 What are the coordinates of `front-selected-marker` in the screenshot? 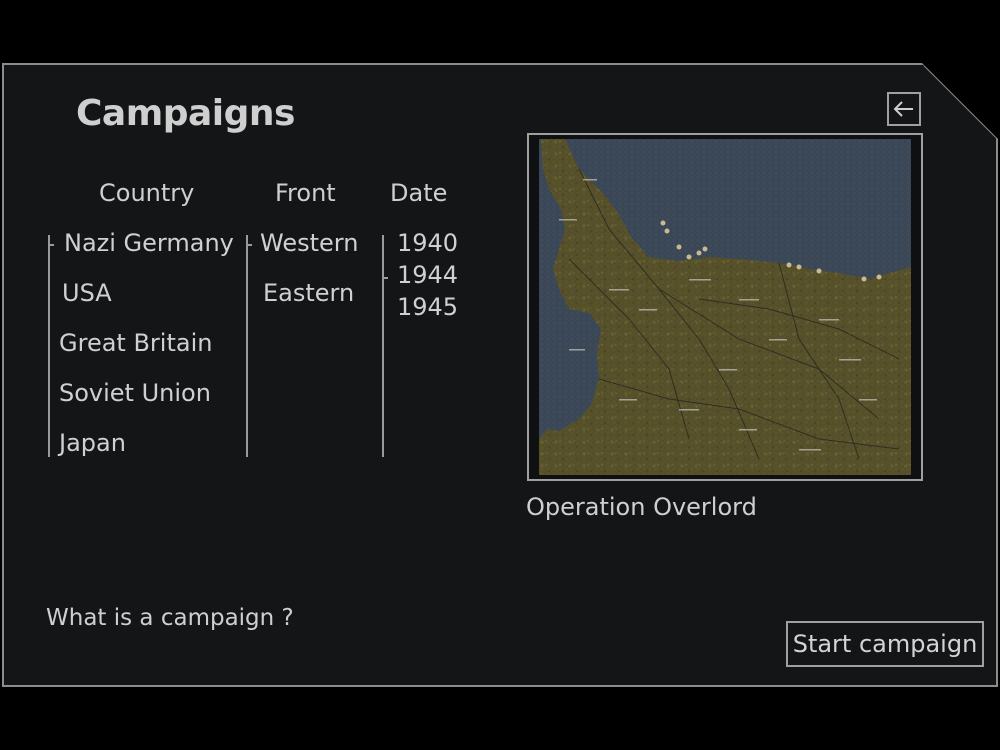 It's located at (249, 245).